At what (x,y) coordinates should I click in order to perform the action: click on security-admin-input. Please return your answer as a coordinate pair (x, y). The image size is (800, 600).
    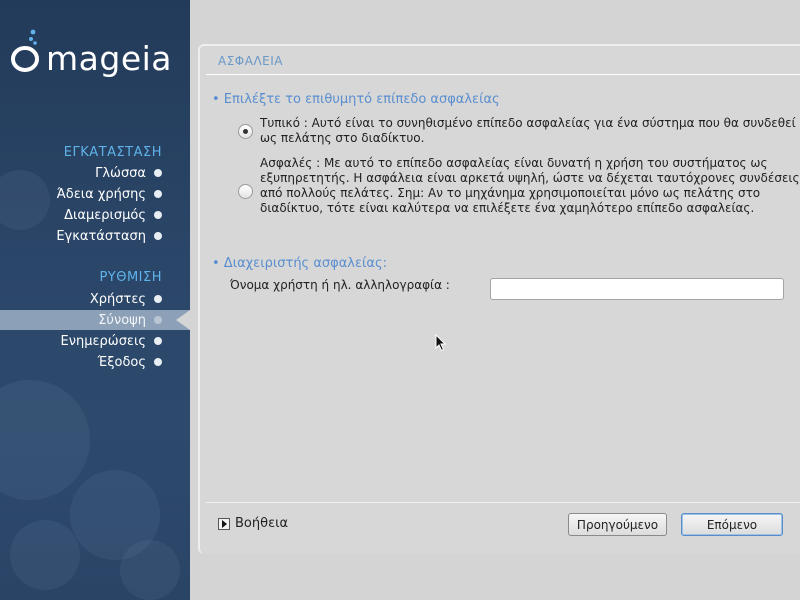
    Looking at the image, I should click on (637, 289).